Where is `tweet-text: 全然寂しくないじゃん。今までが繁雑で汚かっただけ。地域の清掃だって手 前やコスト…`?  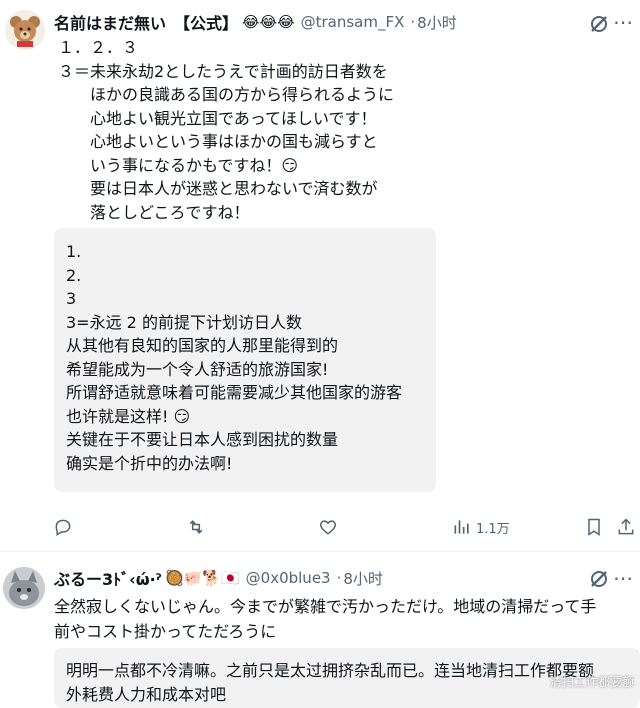 tweet-text: 全然寂しくないじゃん。今までが繁雑で汚かっただけ。地域の清掃だって手 前やコスト… is located at coordinates (325, 619).